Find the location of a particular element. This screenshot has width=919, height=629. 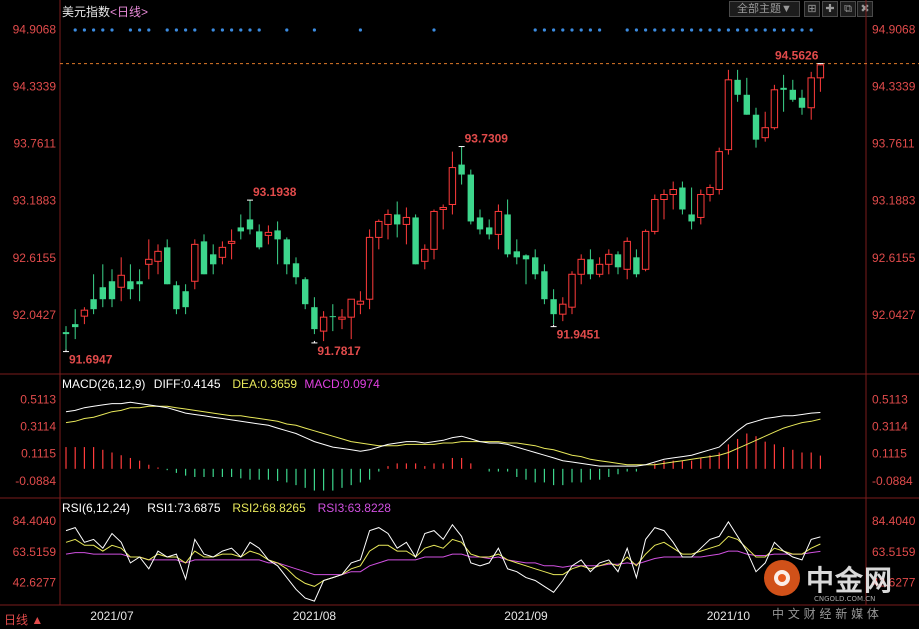

period-toggle-button: 日线 ▲ is located at coordinates (23, 619).